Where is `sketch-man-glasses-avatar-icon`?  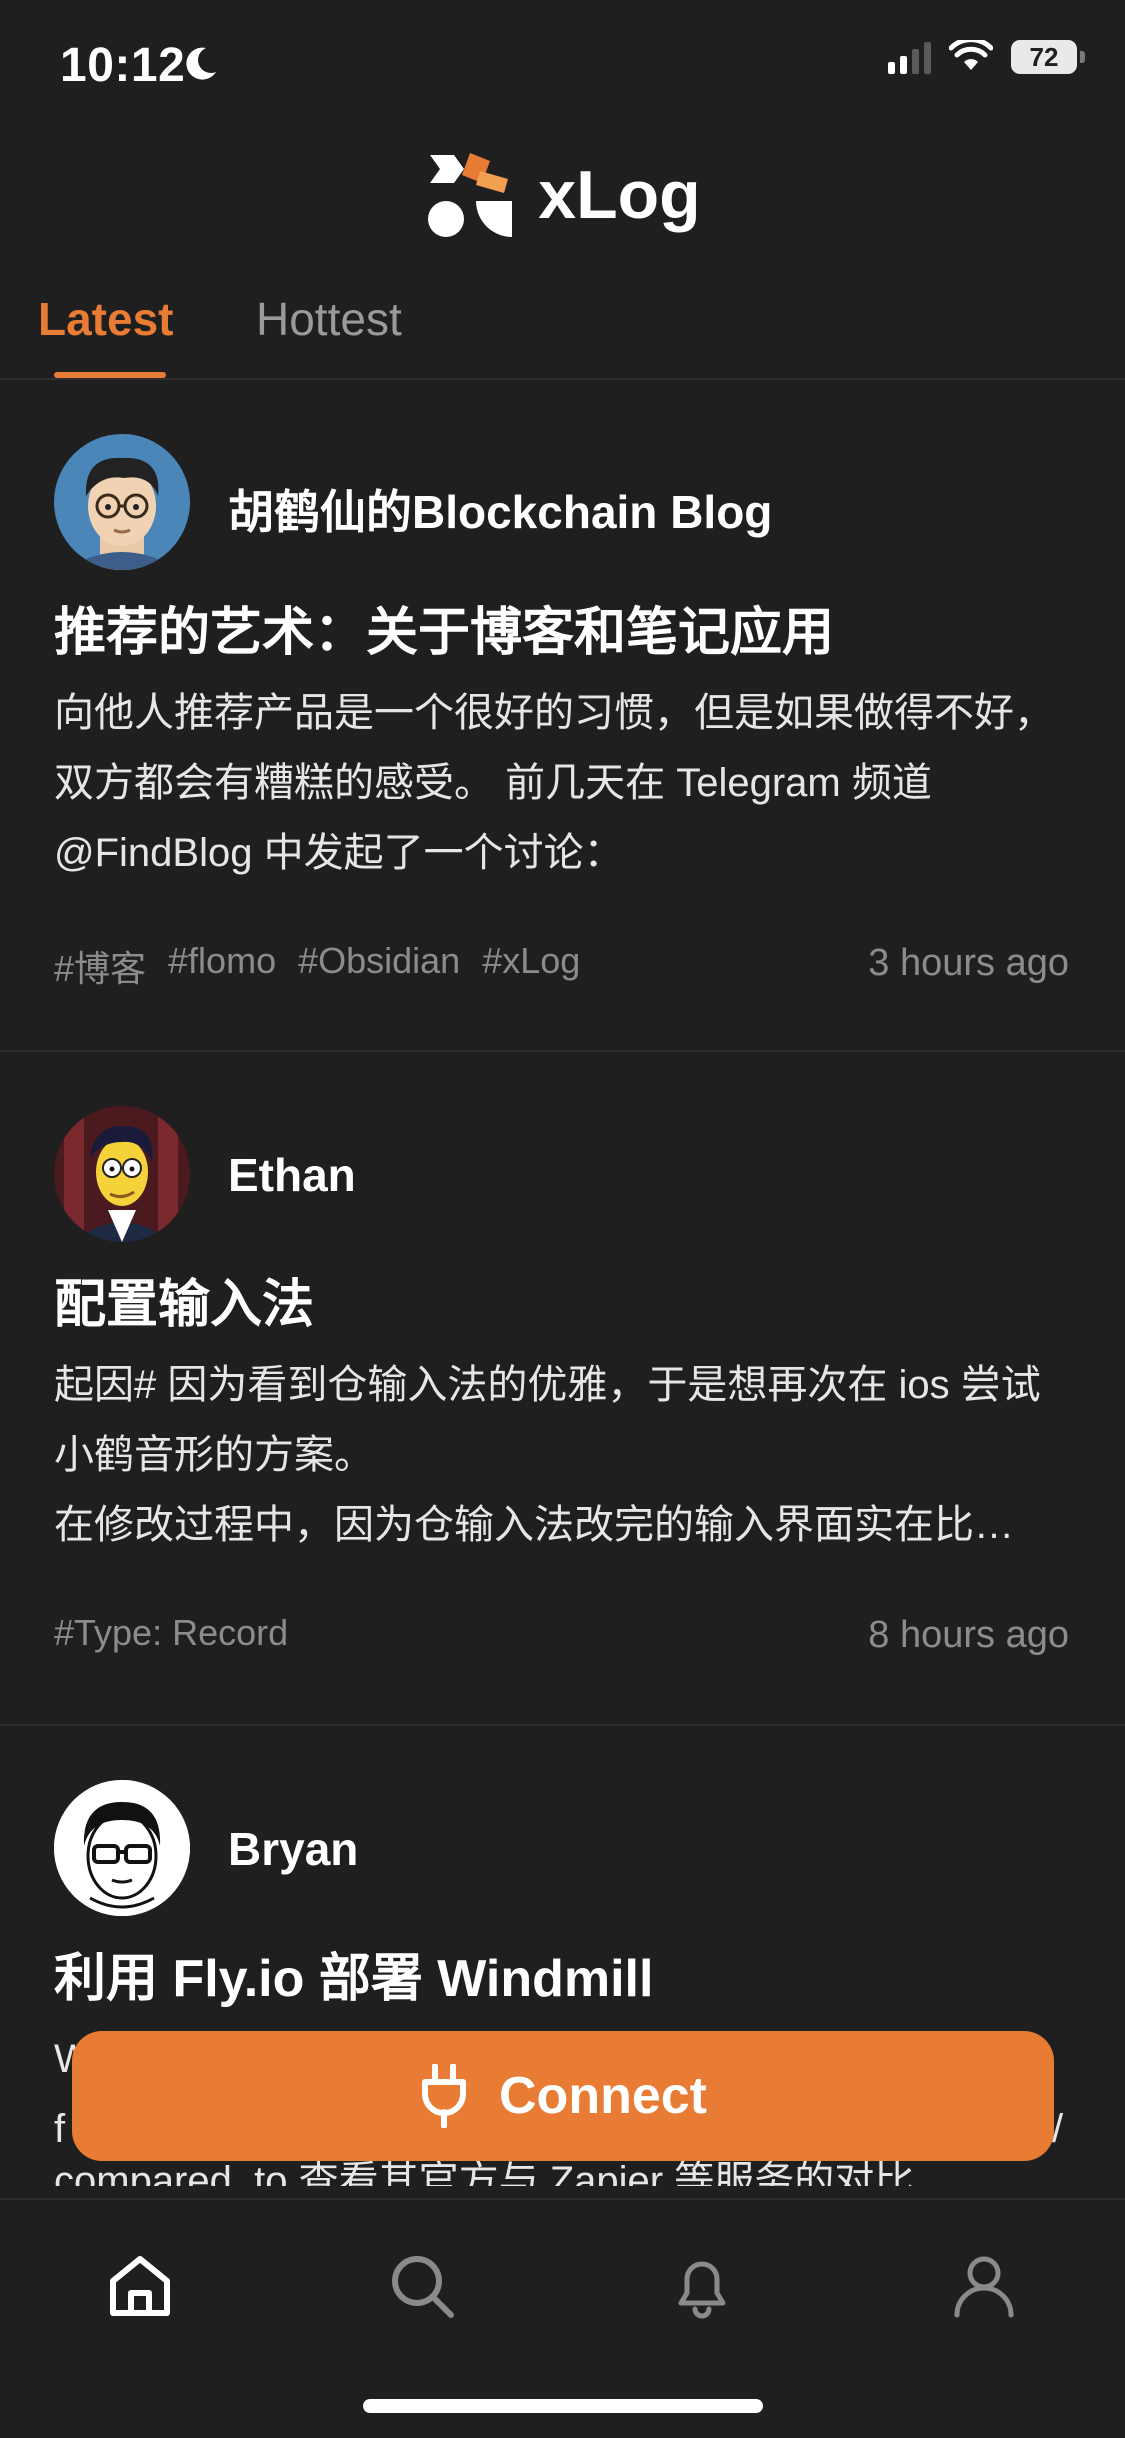
sketch-man-glasses-avatar-icon is located at coordinates (122, 1848).